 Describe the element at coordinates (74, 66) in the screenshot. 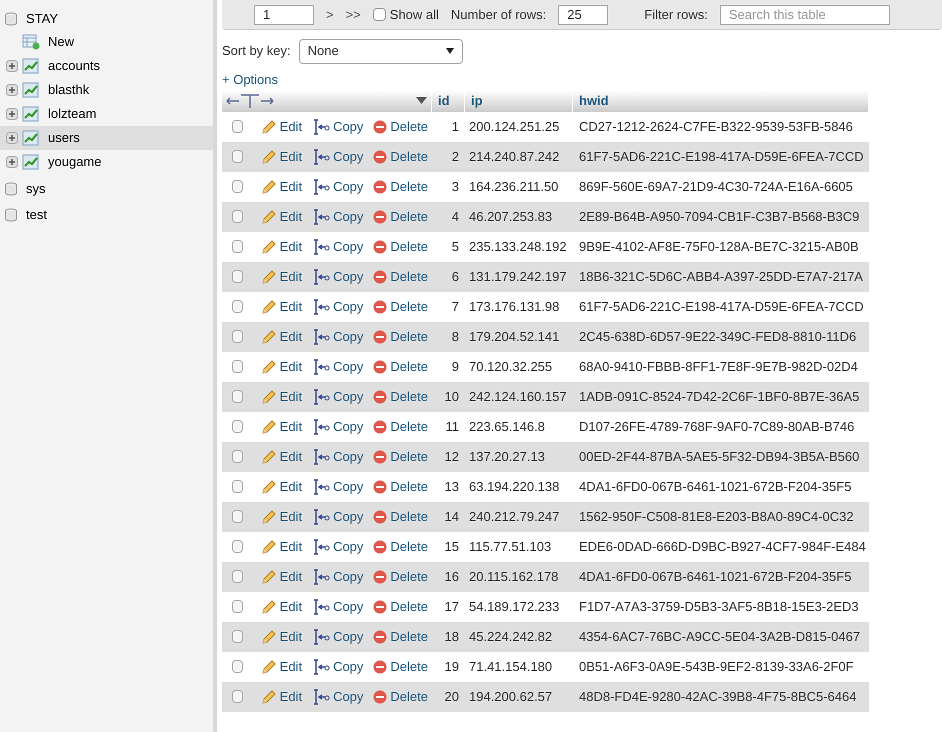

I see `table-link: accounts` at that location.